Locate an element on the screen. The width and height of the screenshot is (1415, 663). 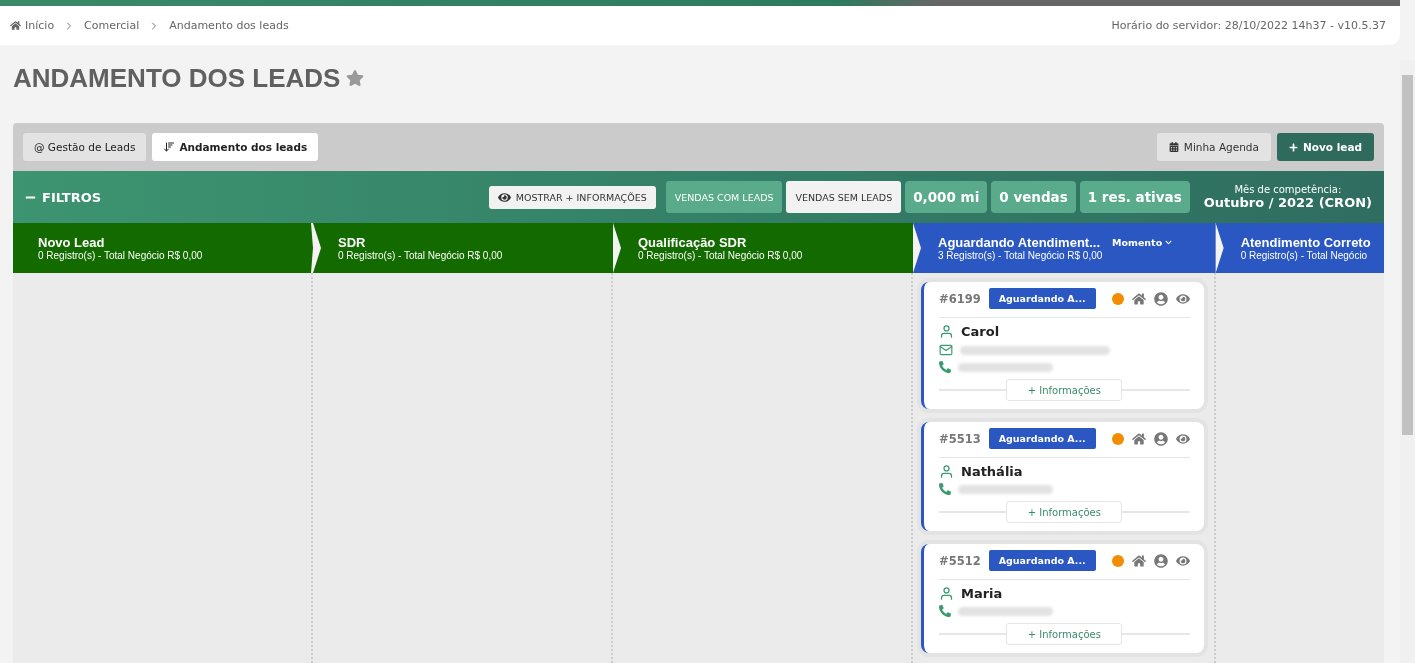
breadcrumb-link: Comercial is located at coordinates (112, 25).